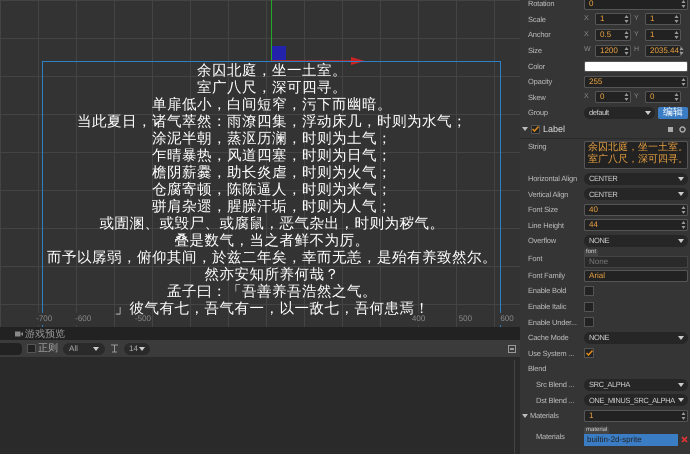  I want to click on poem-line: 孟子曰：「吾善养吾浩然之气。, so click(272, 292).